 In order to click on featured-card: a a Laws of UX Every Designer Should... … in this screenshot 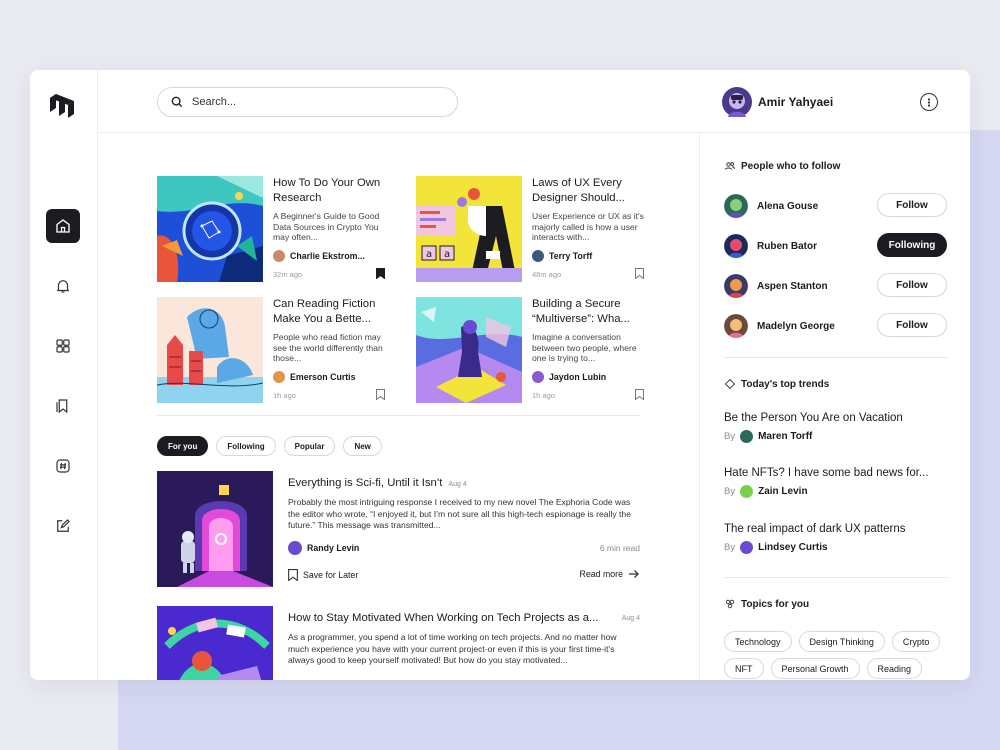, I will do `click(531, 229)`.